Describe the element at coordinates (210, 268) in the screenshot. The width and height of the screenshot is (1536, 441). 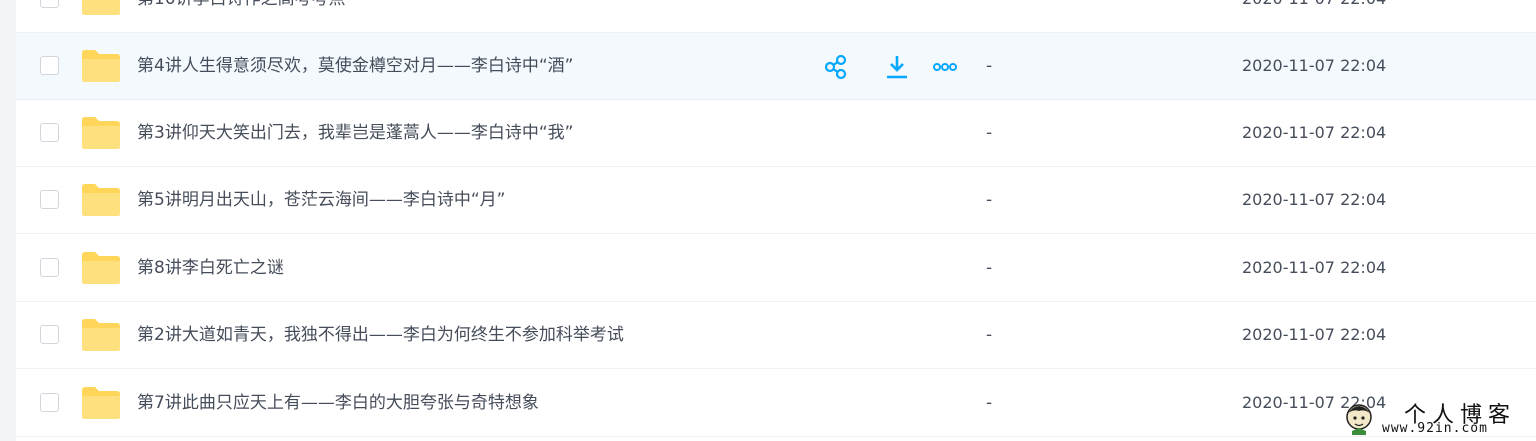
I see `file-name: 第8讲李白死亡之谜` at that location.